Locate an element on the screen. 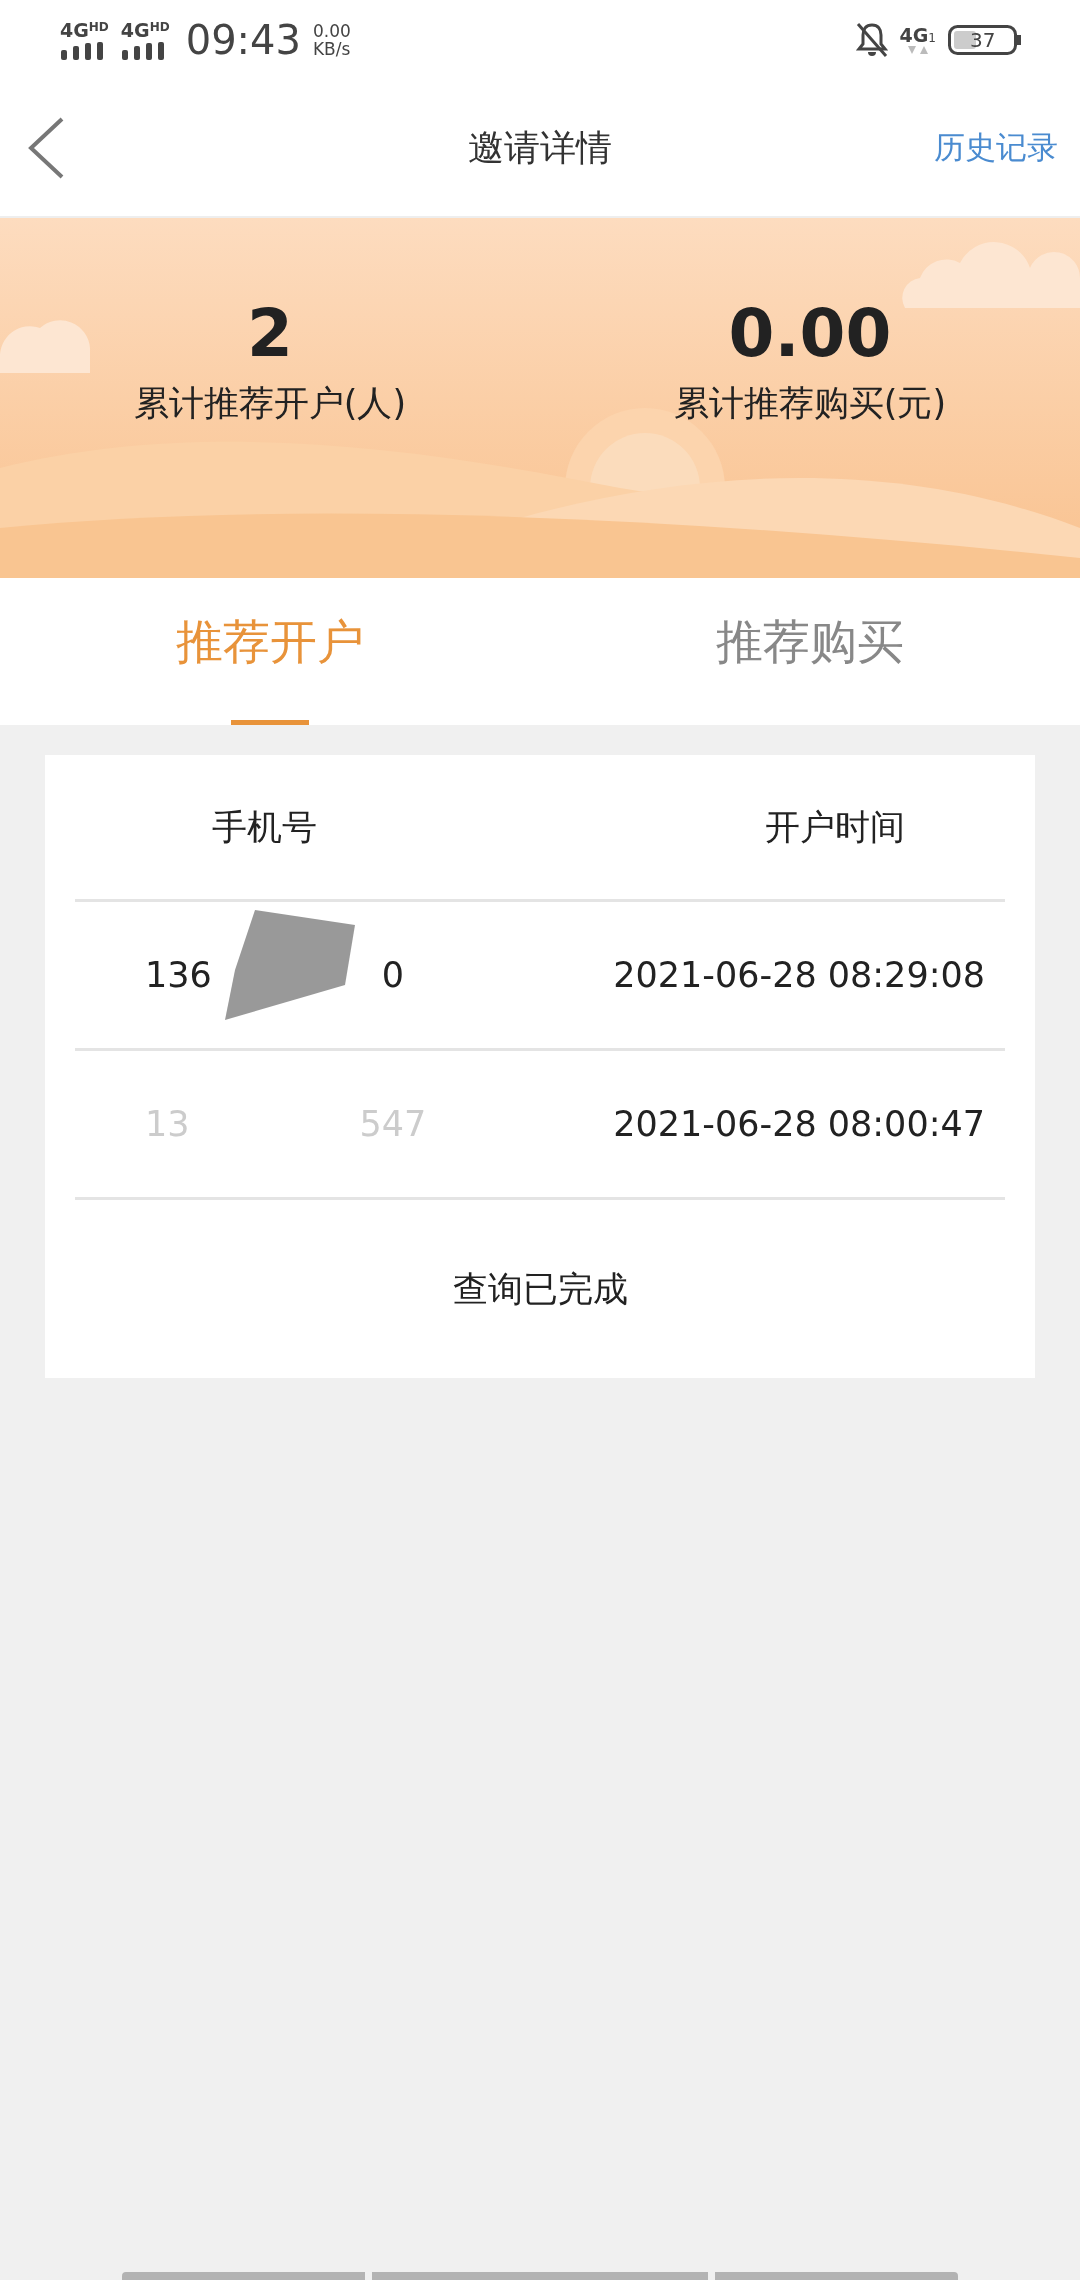 This screenshot has height=2280, width=1080. total-value: 0.00 is located at coordinates (810, 334).